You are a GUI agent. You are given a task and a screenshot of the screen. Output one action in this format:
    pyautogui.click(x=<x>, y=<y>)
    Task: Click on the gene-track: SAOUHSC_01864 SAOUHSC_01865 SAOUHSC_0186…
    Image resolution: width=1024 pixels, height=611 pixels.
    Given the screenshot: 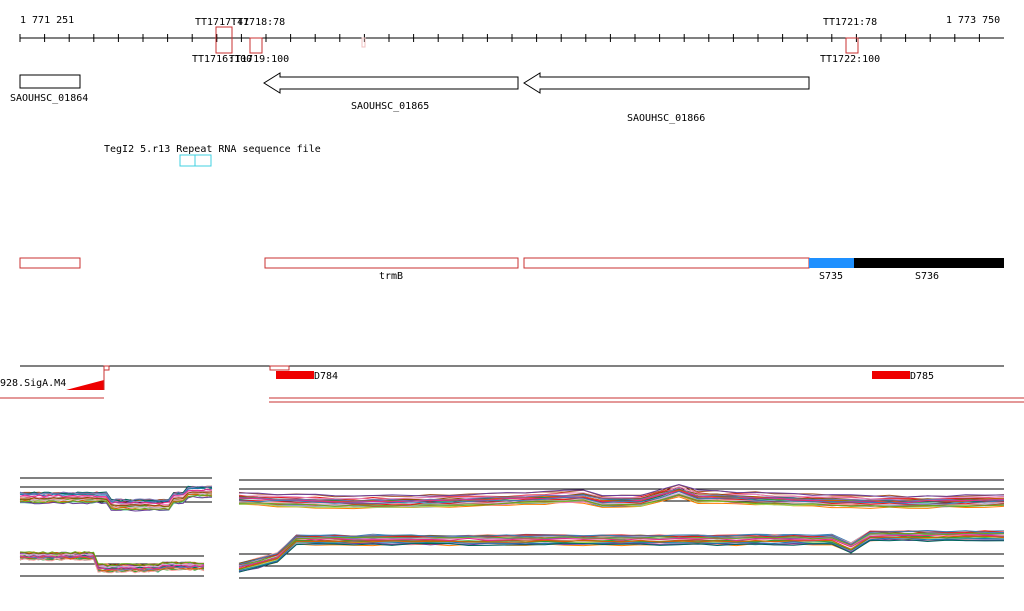 What is the action you would take?
    pyautogui.click(x=410, y=98)
    